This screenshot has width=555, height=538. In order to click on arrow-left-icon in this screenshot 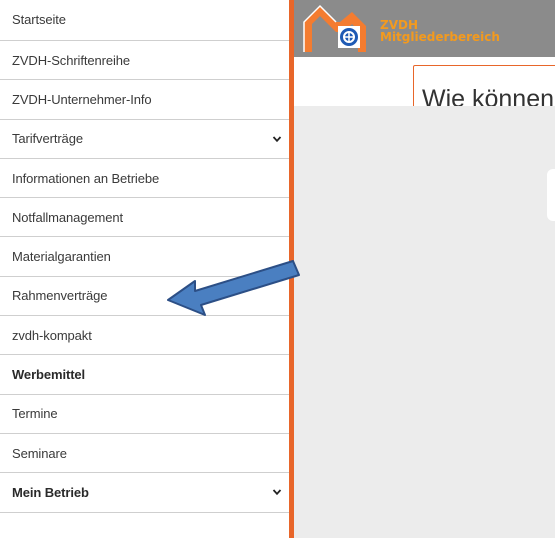, I will do `click(233, 288)`.